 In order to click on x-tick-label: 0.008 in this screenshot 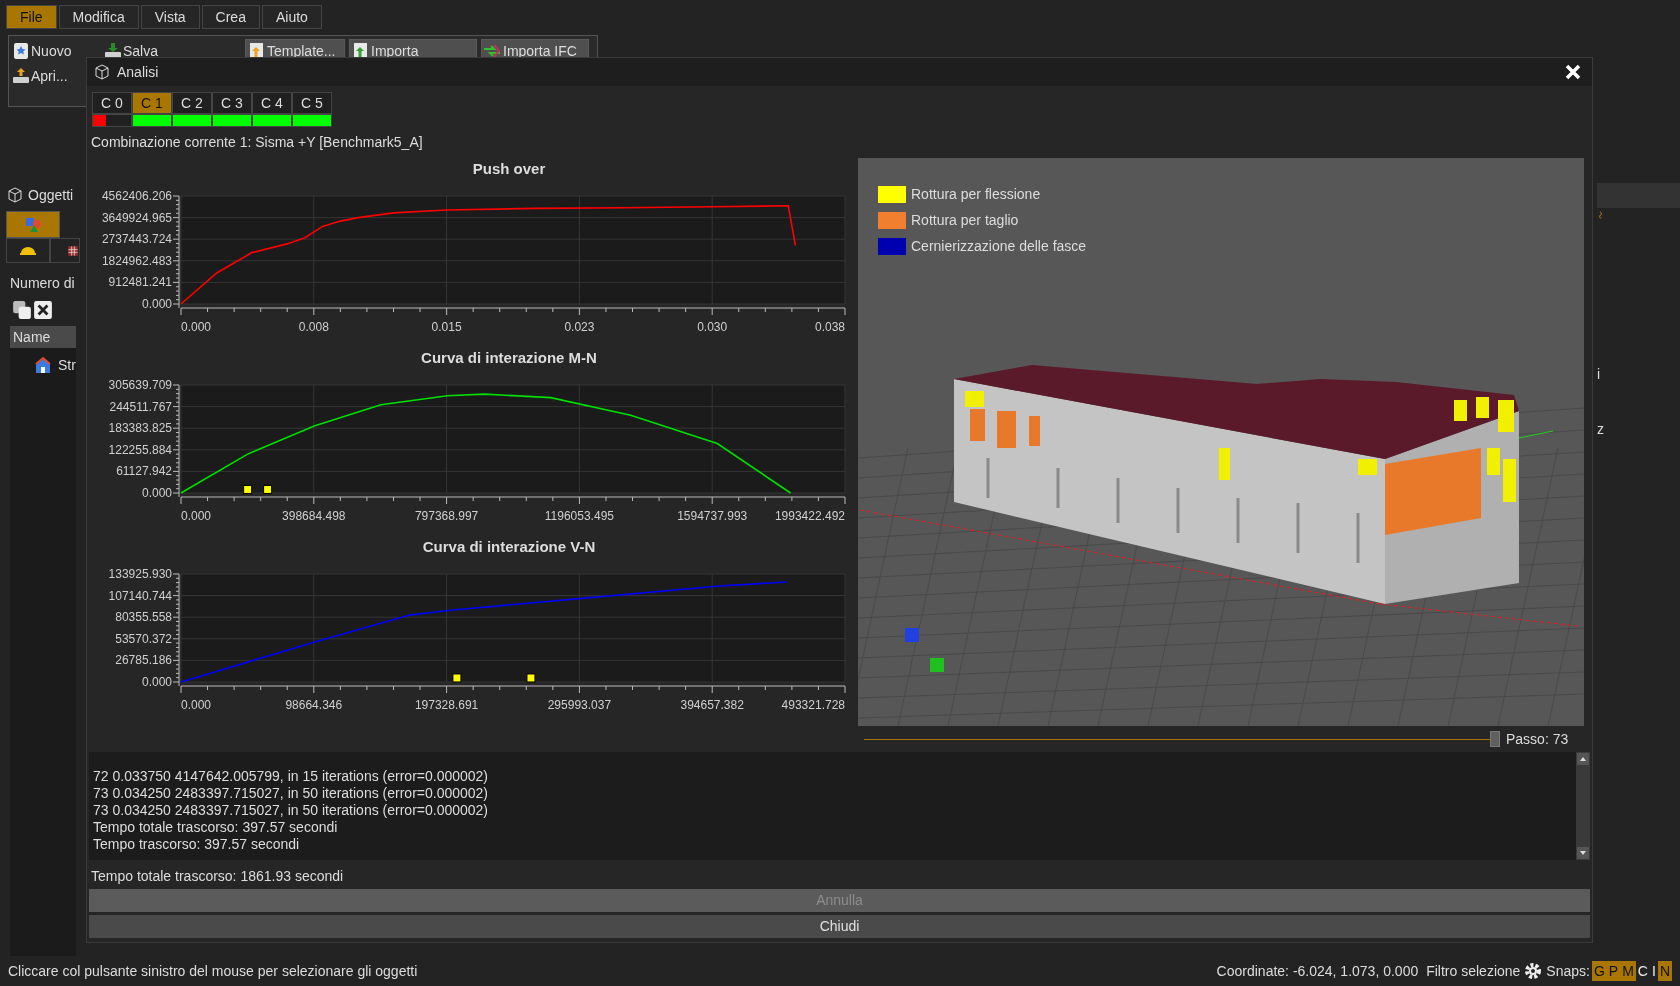, I will do `click(313, 327)`.